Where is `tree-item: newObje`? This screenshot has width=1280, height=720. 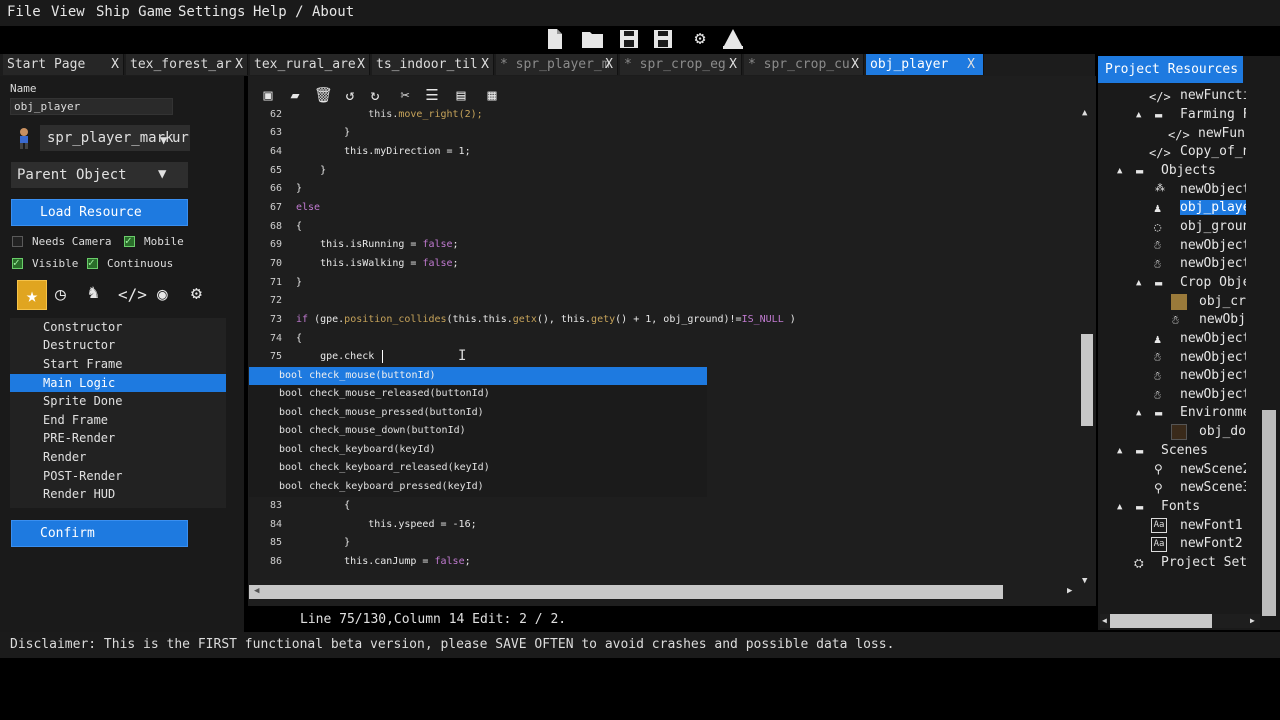 tree-item: newObje is located at coordinates (1222, 319).